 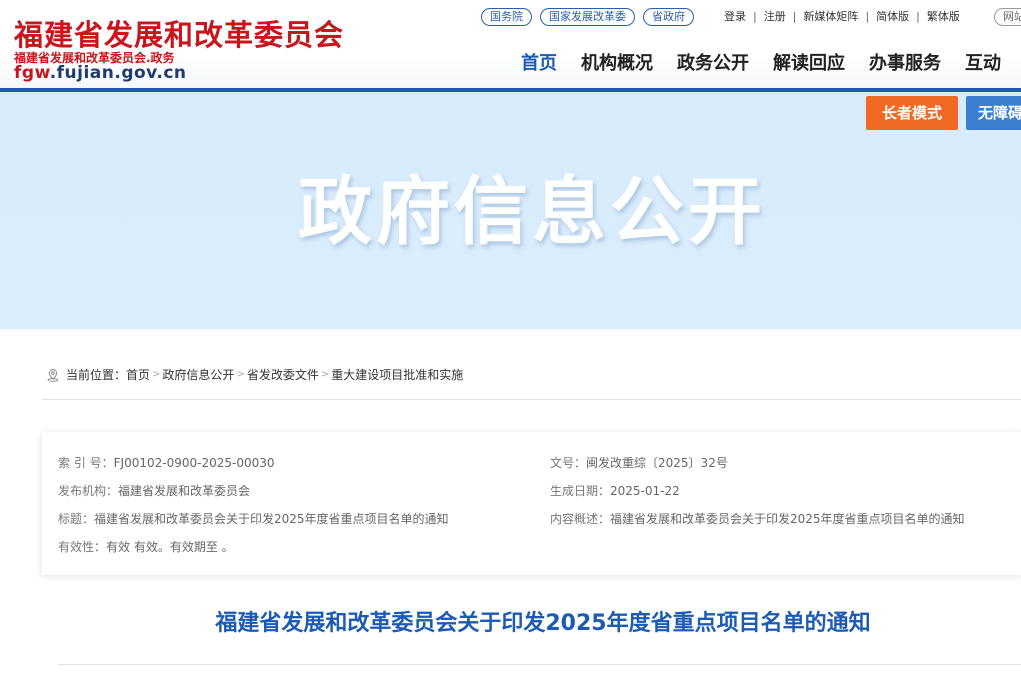 What do you see at coordinates (532, 212) in the screenshot?
I see `banner-title: 政府信息公开` at bounding box center [532, 212].